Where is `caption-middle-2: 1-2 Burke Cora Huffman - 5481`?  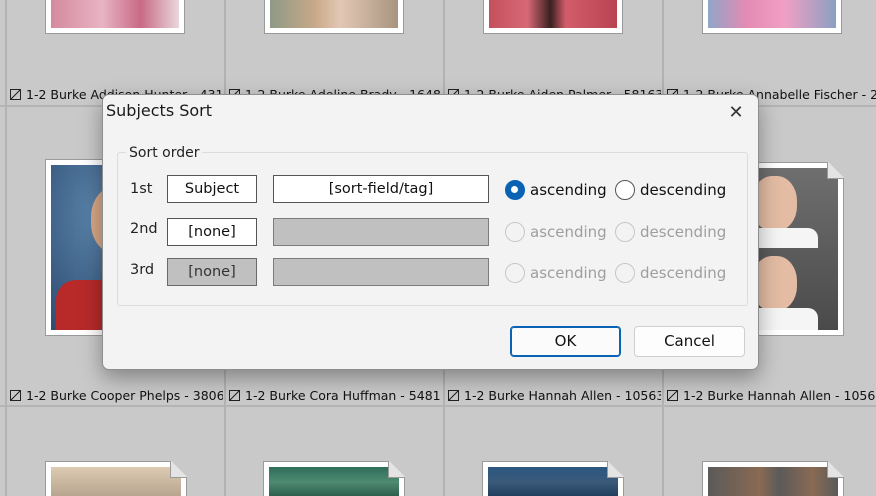
caption-middle-2: 1-2 Burke Cora Huffman - 5481 is located at coordinates (335, 396).